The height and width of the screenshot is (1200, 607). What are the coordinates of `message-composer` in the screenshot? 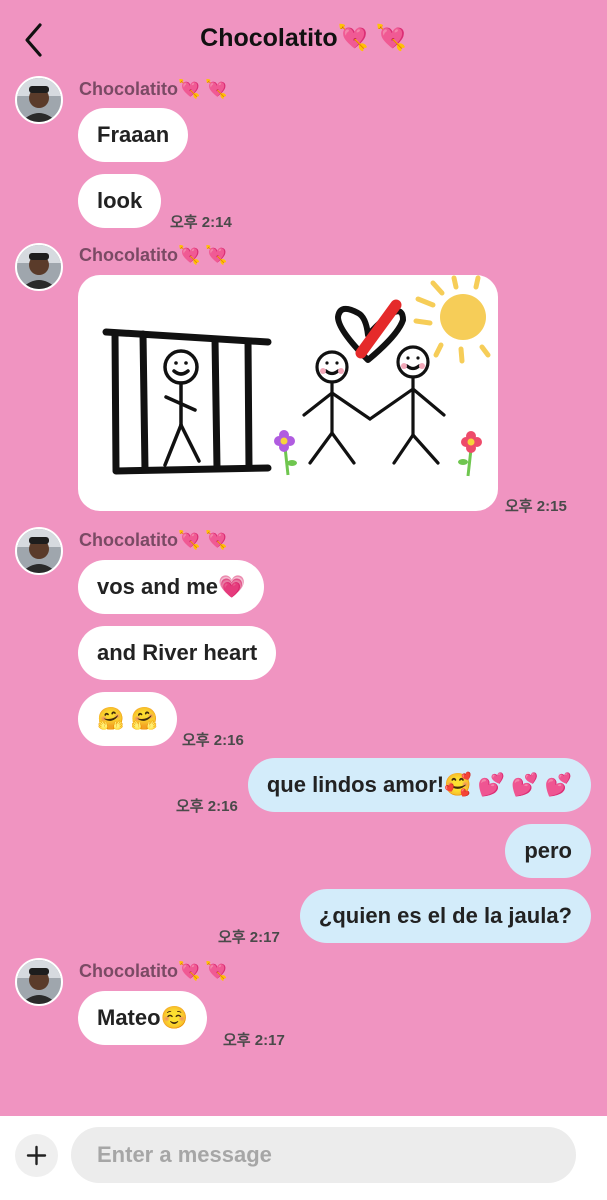 It's located at (303, 1158).